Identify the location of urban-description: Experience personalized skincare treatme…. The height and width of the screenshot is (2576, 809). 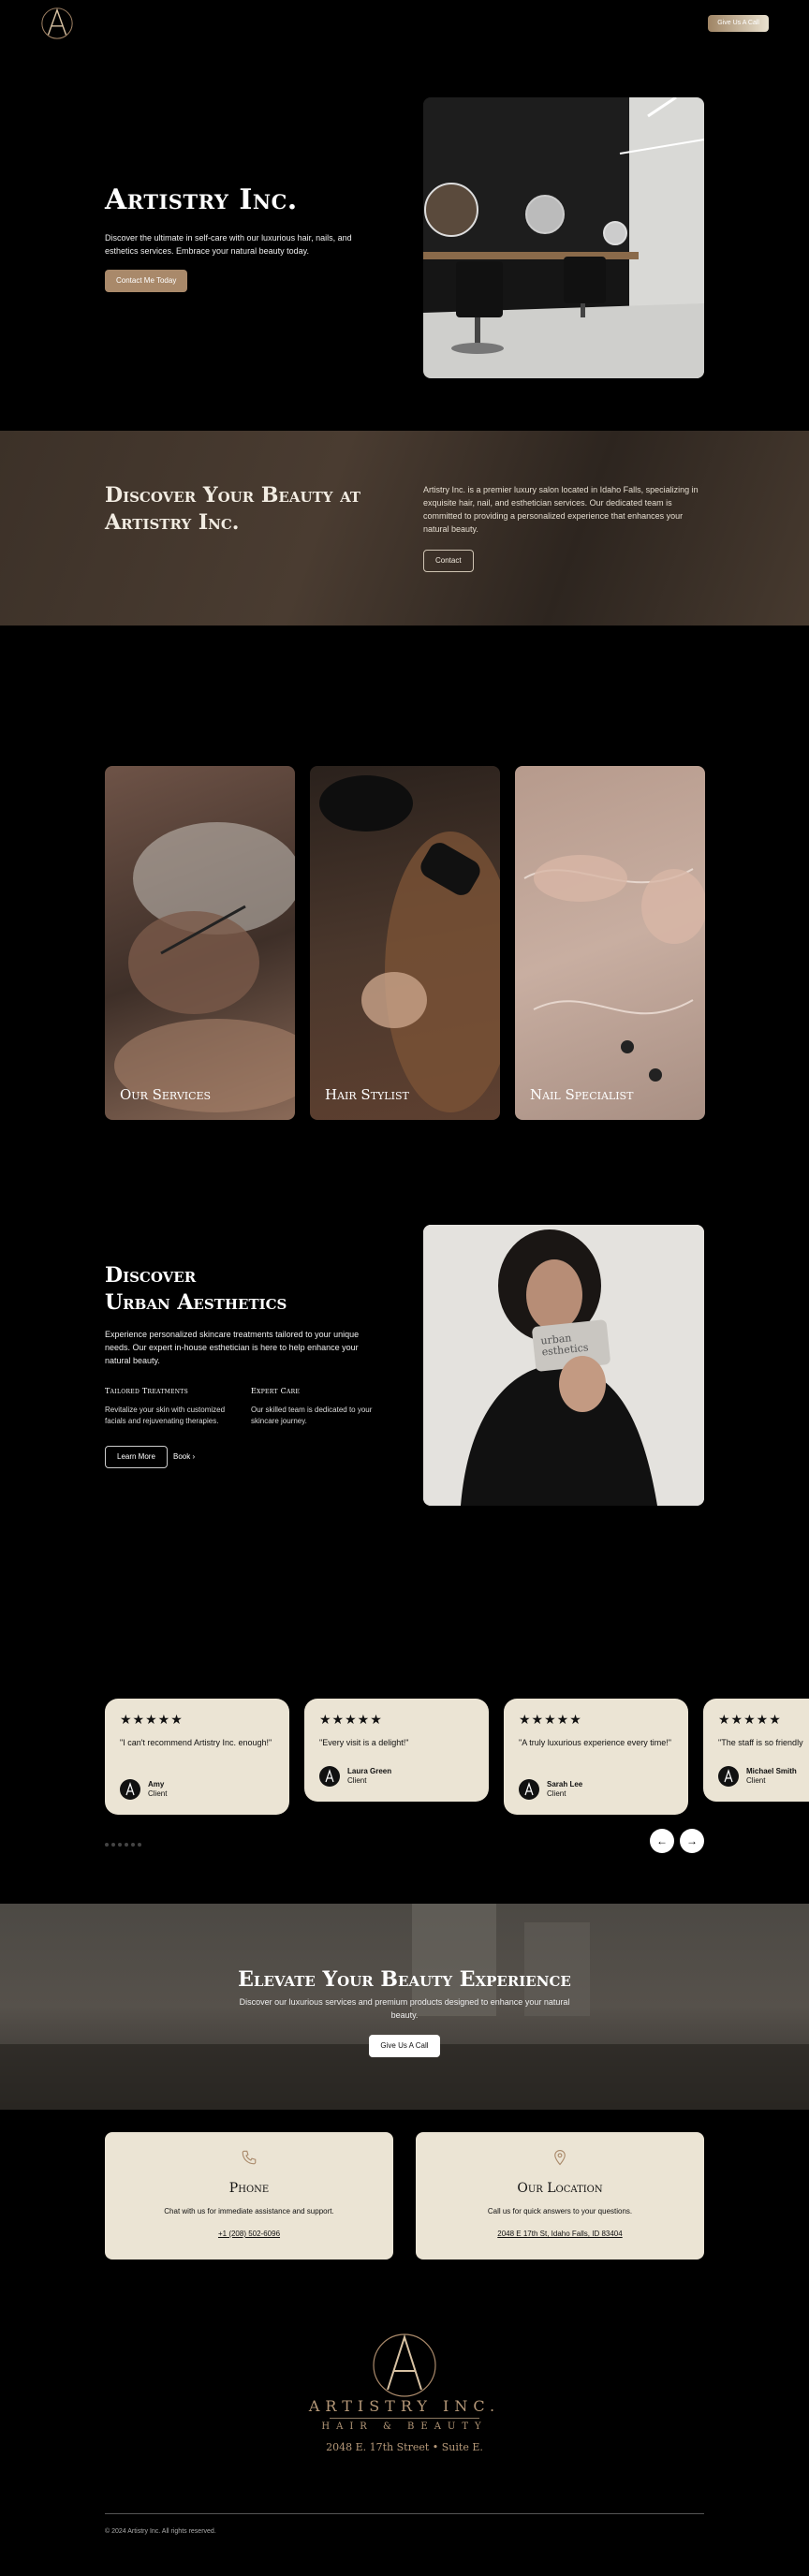
(232, 1347).